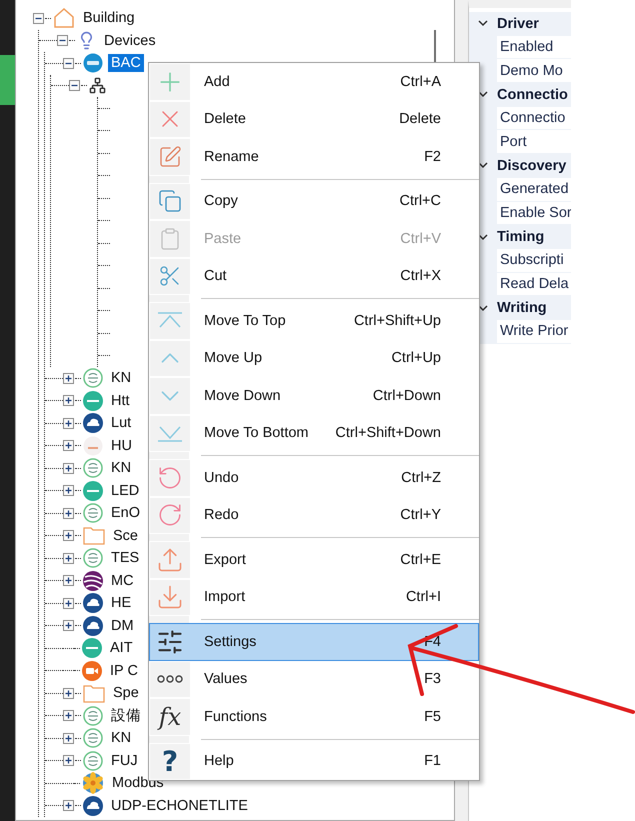  What do you see at coordinates (126, 693) in the screenshot?
I see `tree-item-label: Spe` at bounding box center [126, 693].